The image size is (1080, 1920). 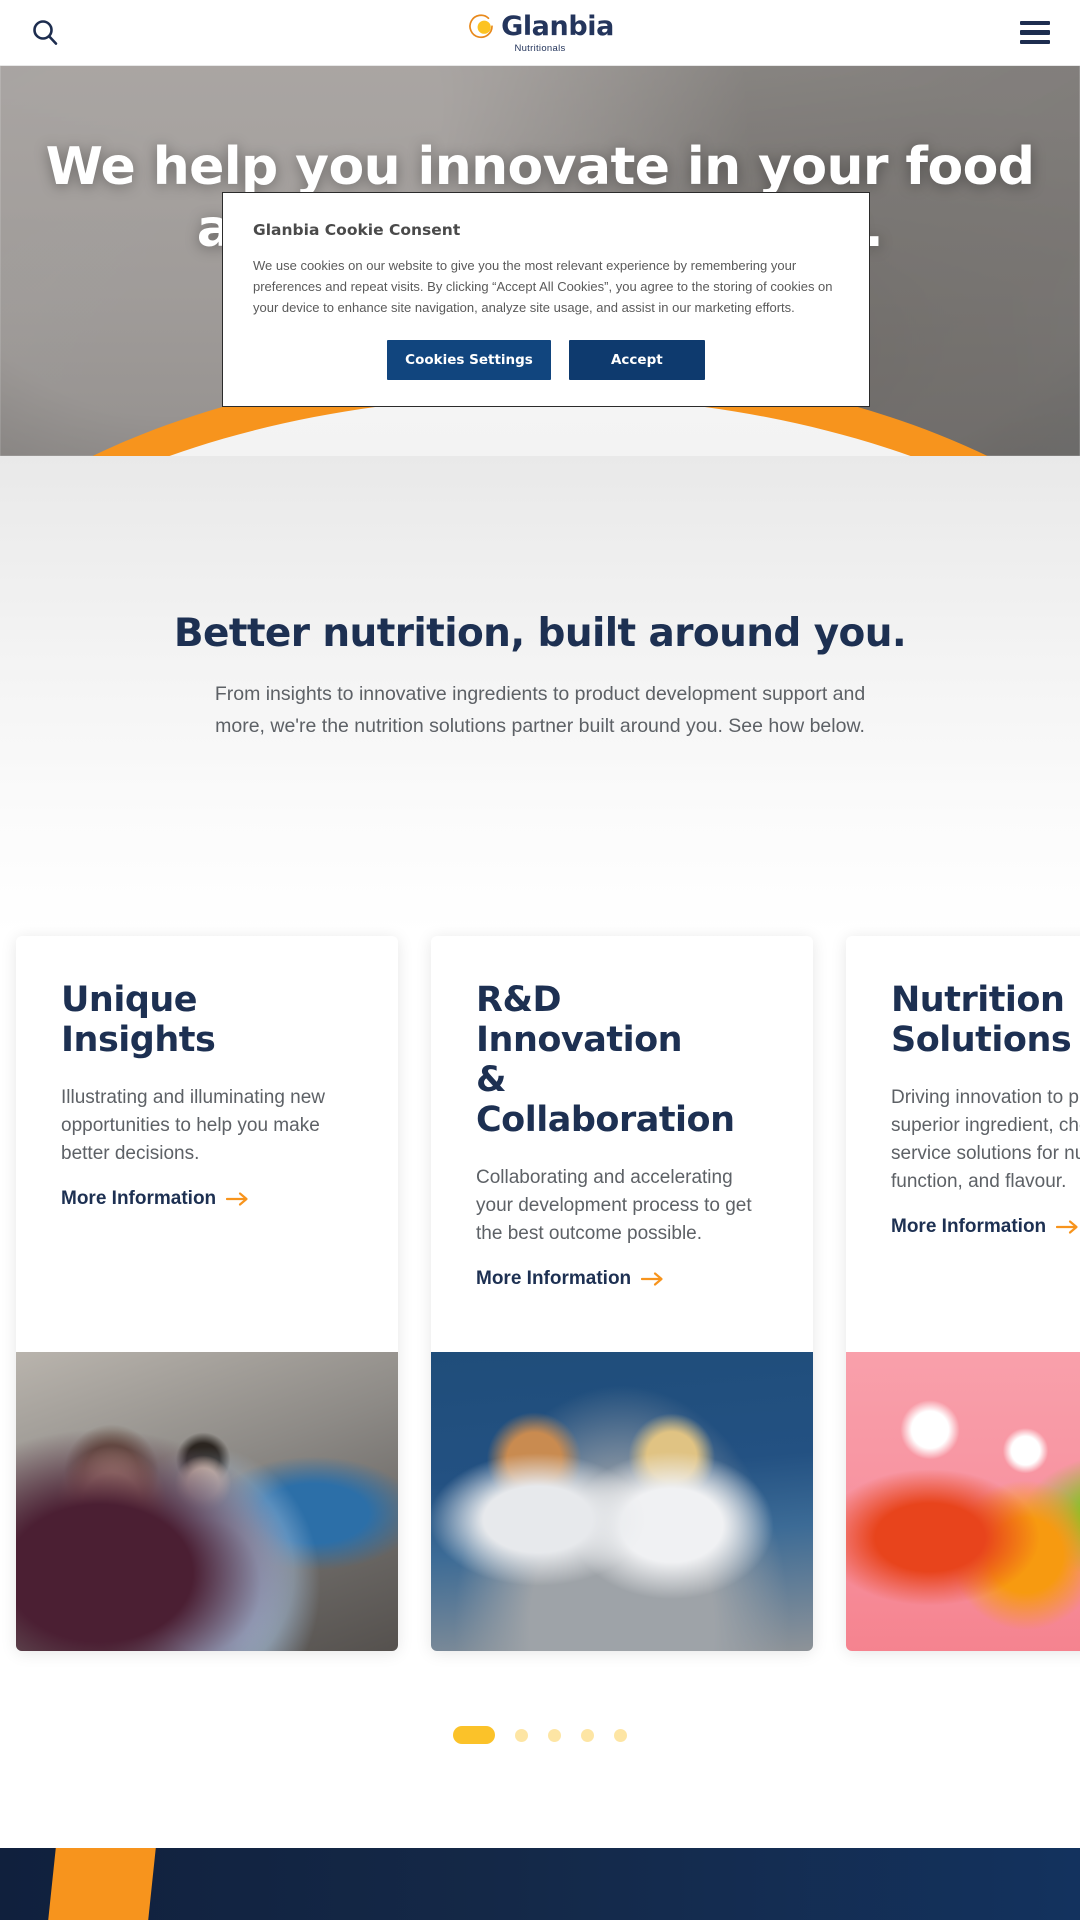 I want to click on site-header: Glanbia Nutritionals, so click(x=540, y=33).